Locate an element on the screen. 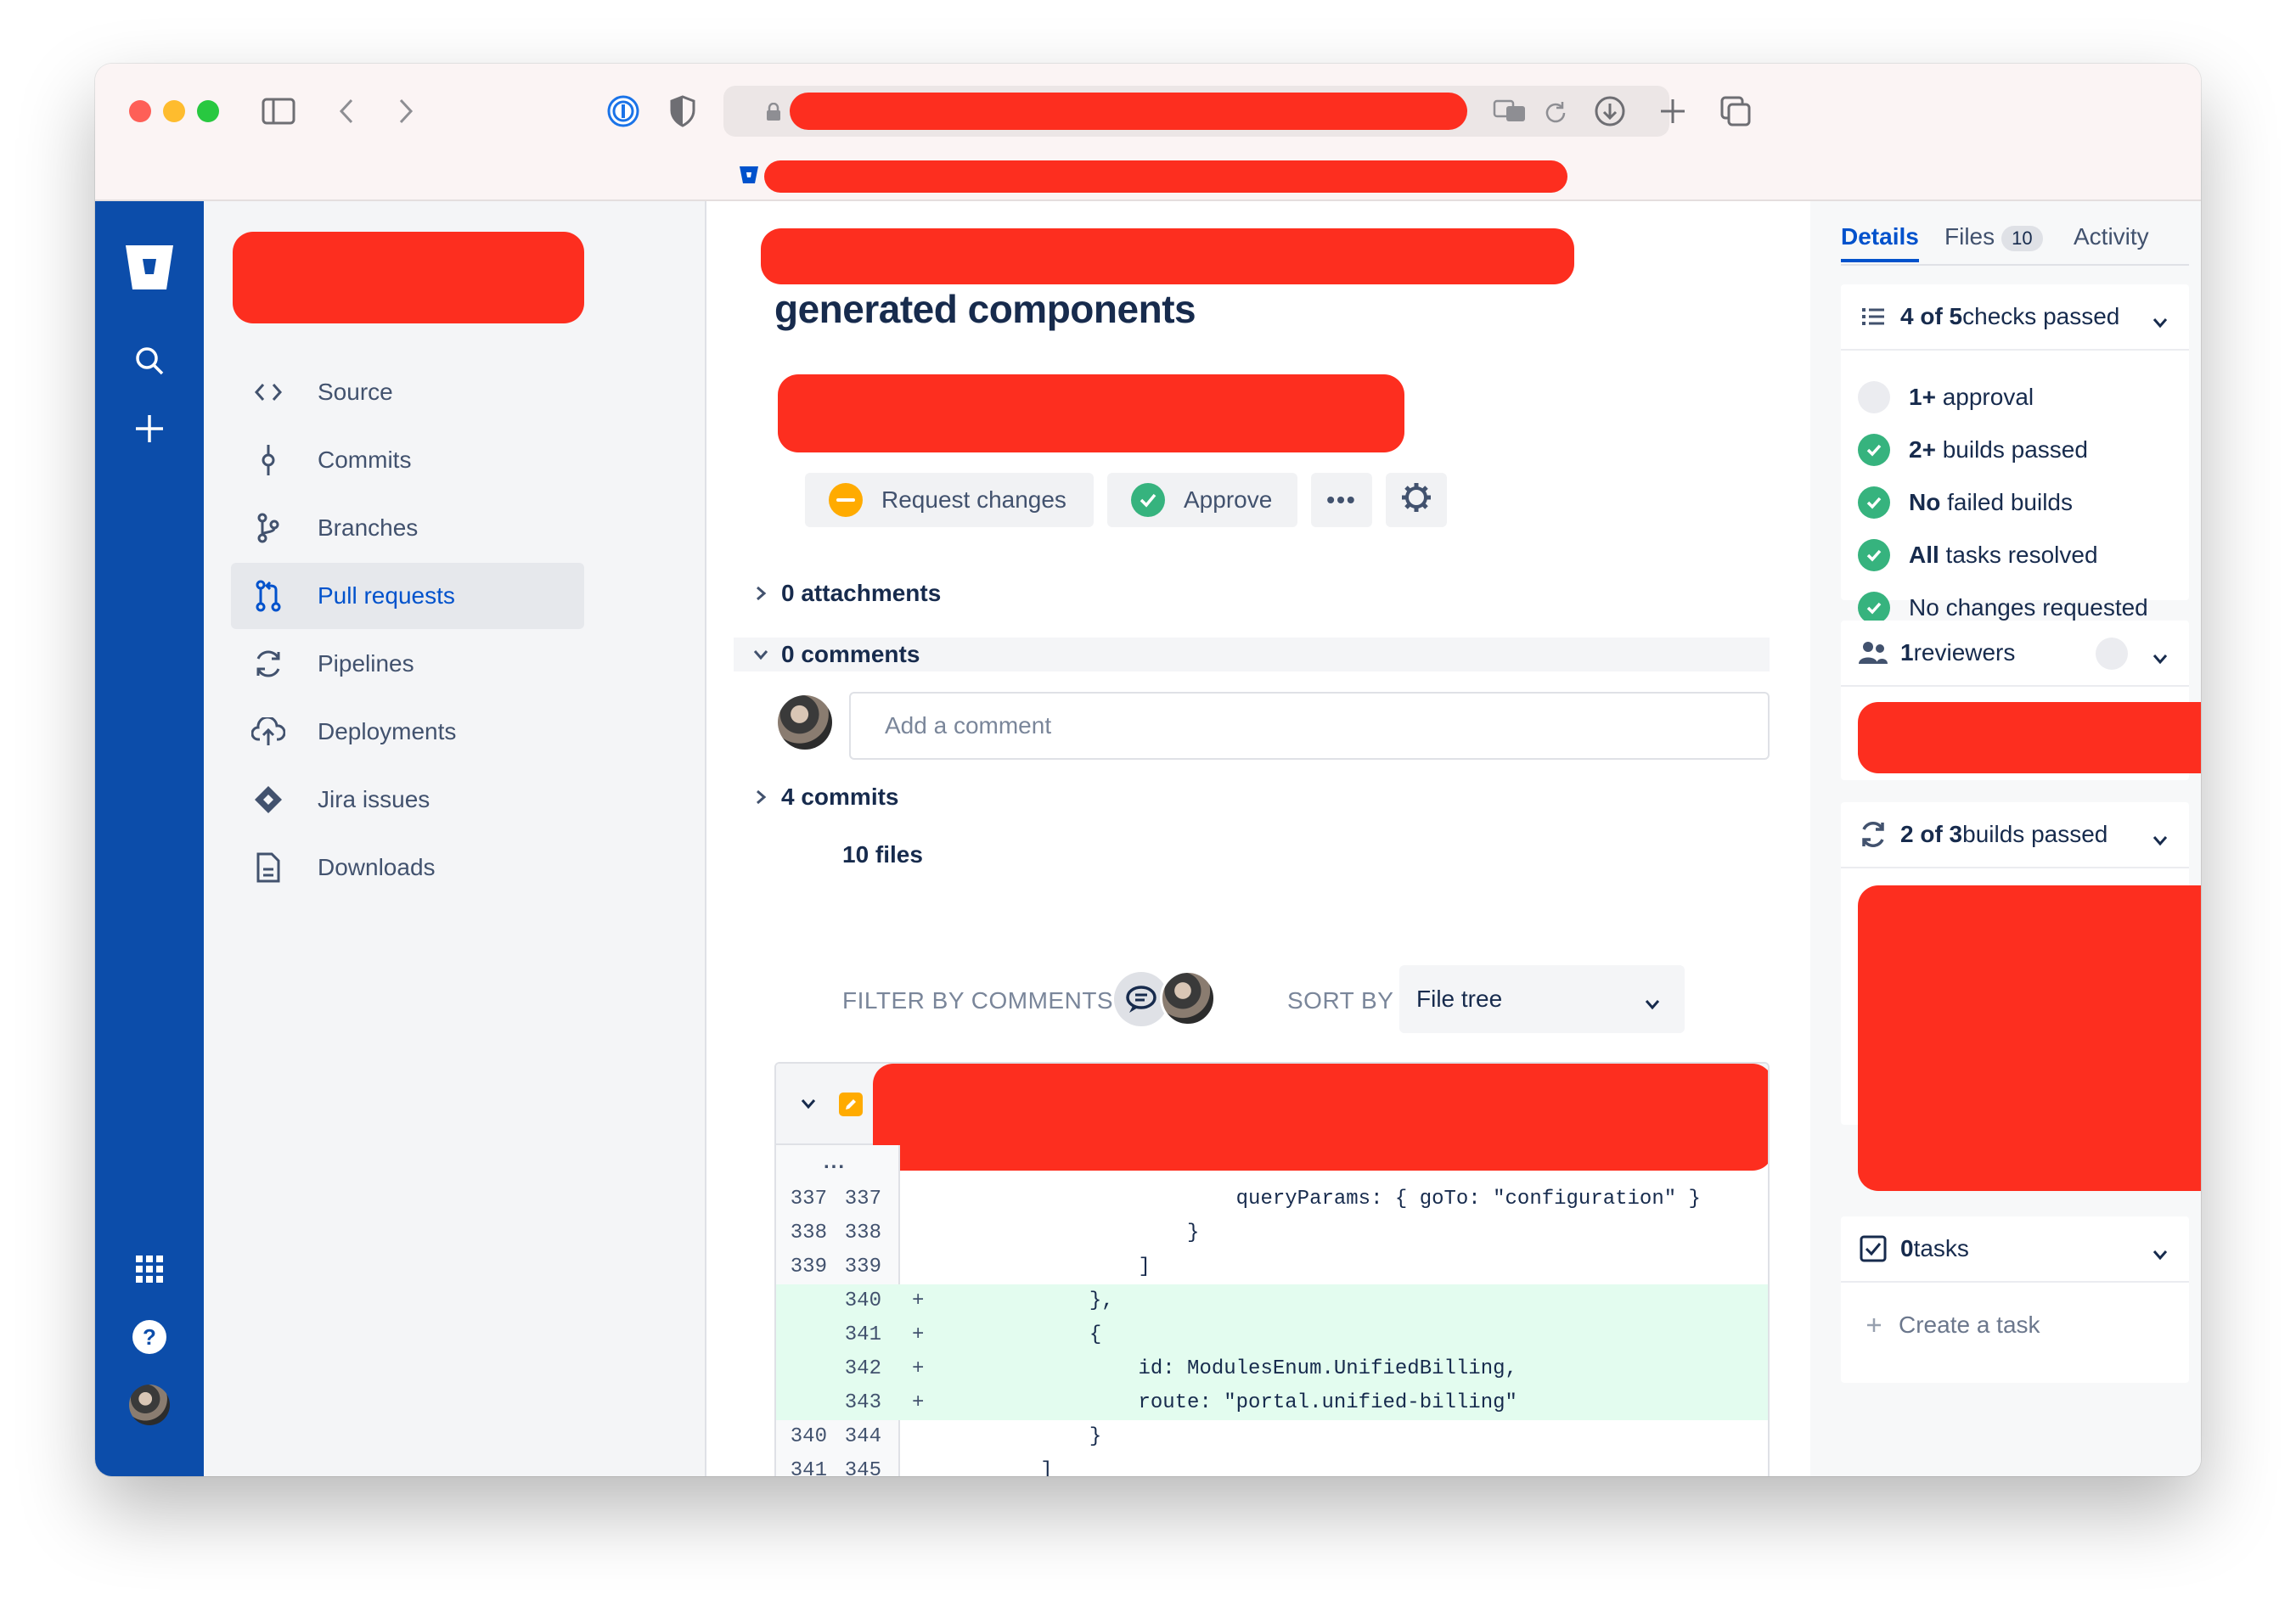 The width and height of the screenshot is (2296, 1601). minimize-window-button is located at coordinates (174, 111).